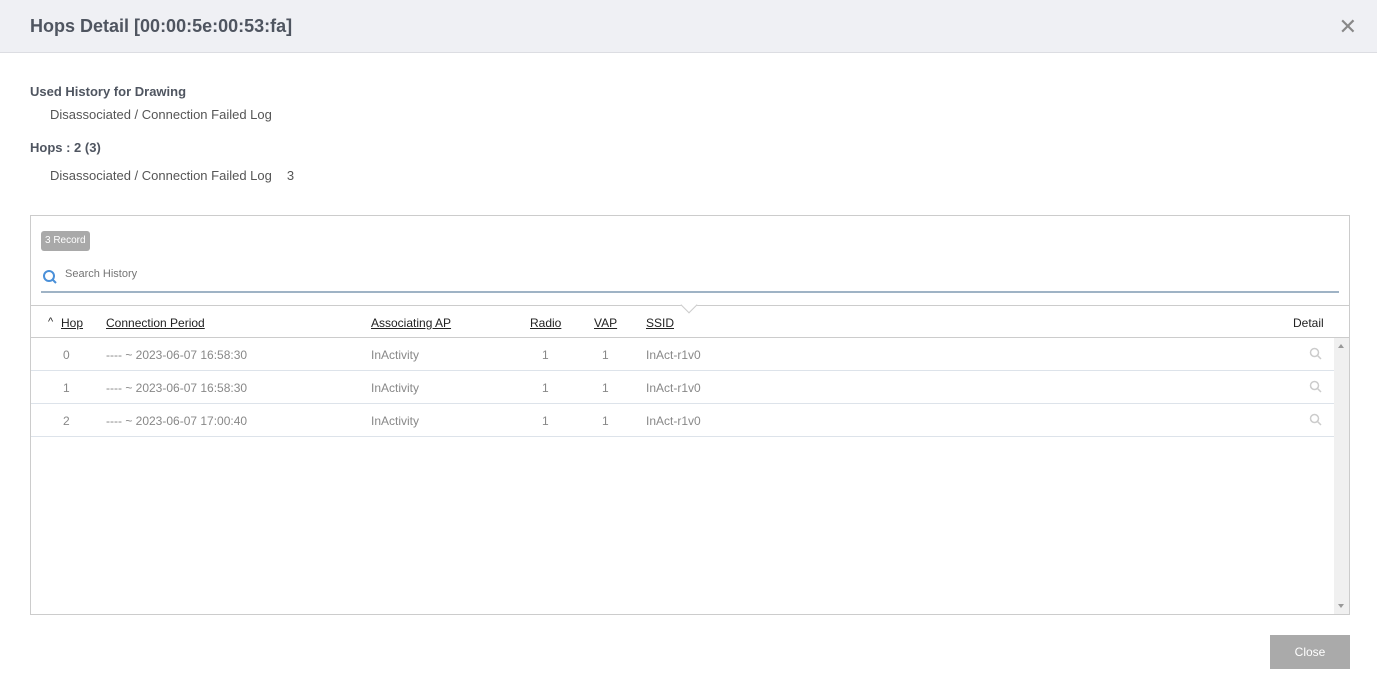 The image size is (1377, 676). What do you see at coordinates (660, 323) in the screenshot?
I see `col-ssid: SSID` at bounding box center [660, 323].